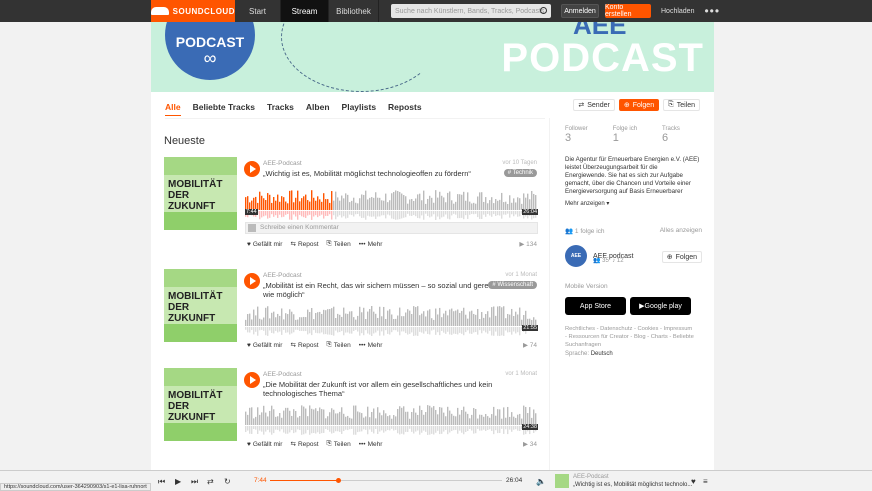 This screenshot has height=491, width=872. What do you see at coordinates (514, 480) in the screenshot?
I see `player-duration: 26:04` at bounding box center [514, 480].